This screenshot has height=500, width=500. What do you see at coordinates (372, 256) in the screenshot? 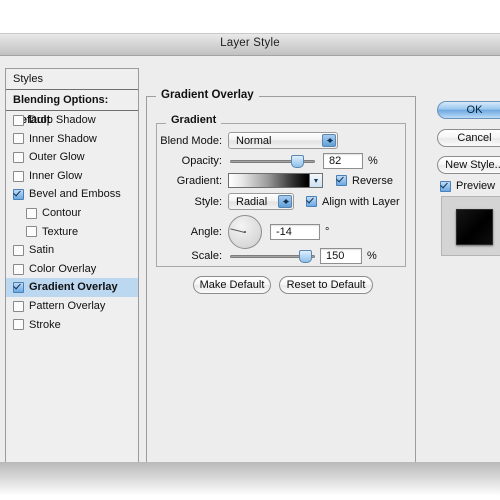
I see `scale-unit: %` at bounding box center [372, 256].